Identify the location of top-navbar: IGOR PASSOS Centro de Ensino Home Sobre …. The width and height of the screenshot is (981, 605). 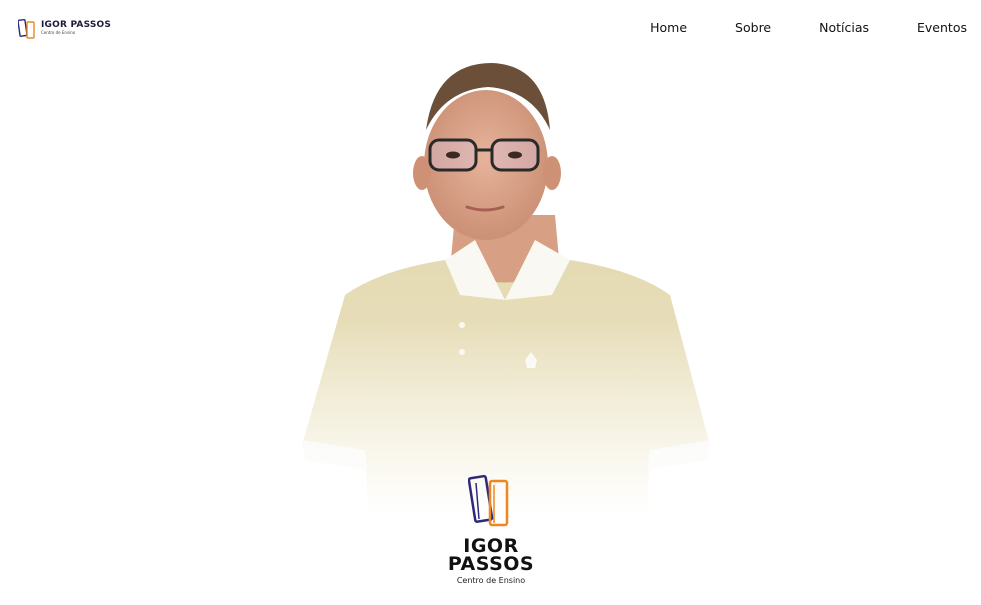
(490, 27).